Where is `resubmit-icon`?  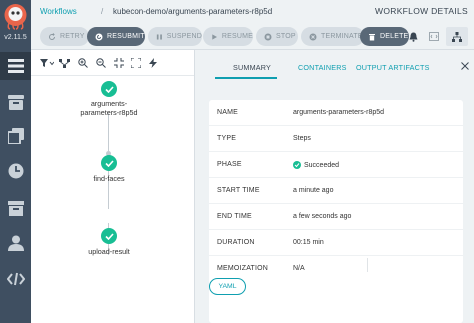
resubmit-icon is located at coordinates (99, 36).